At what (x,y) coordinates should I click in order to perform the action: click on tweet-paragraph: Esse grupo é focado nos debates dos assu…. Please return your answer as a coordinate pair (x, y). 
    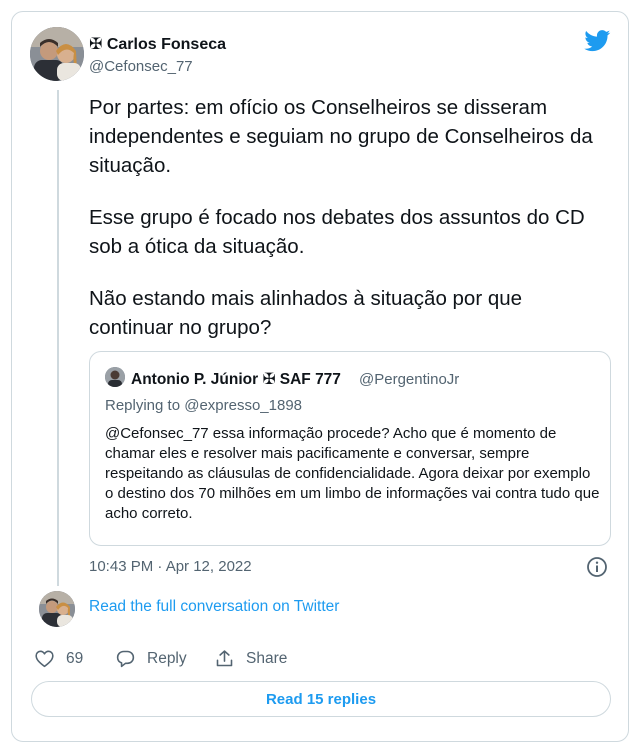
    Looking at the image, I should click on (337, 232).